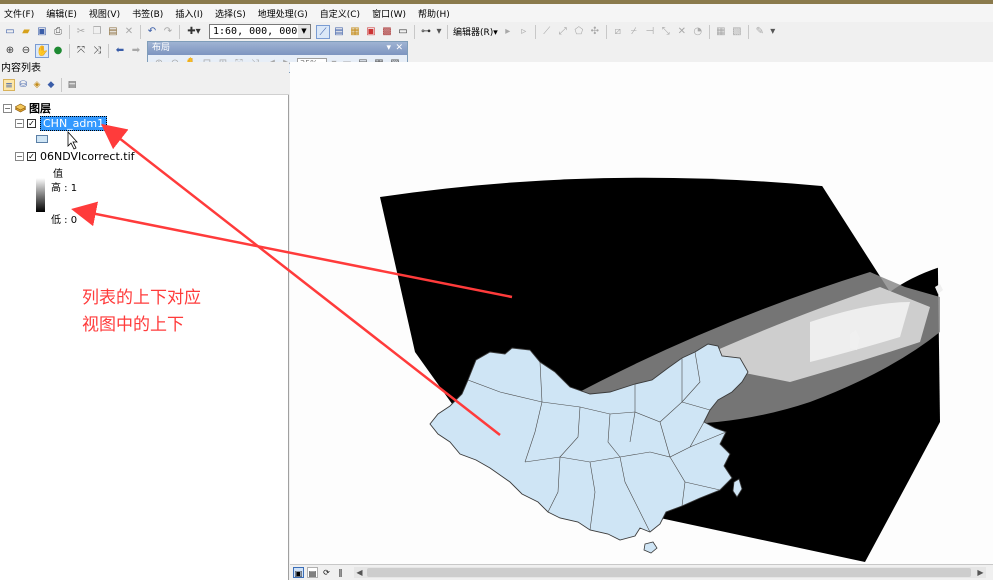 The width and height of the screenshot is (993, 580). I want to click on paste-icon: ▤, so click(113, 32).